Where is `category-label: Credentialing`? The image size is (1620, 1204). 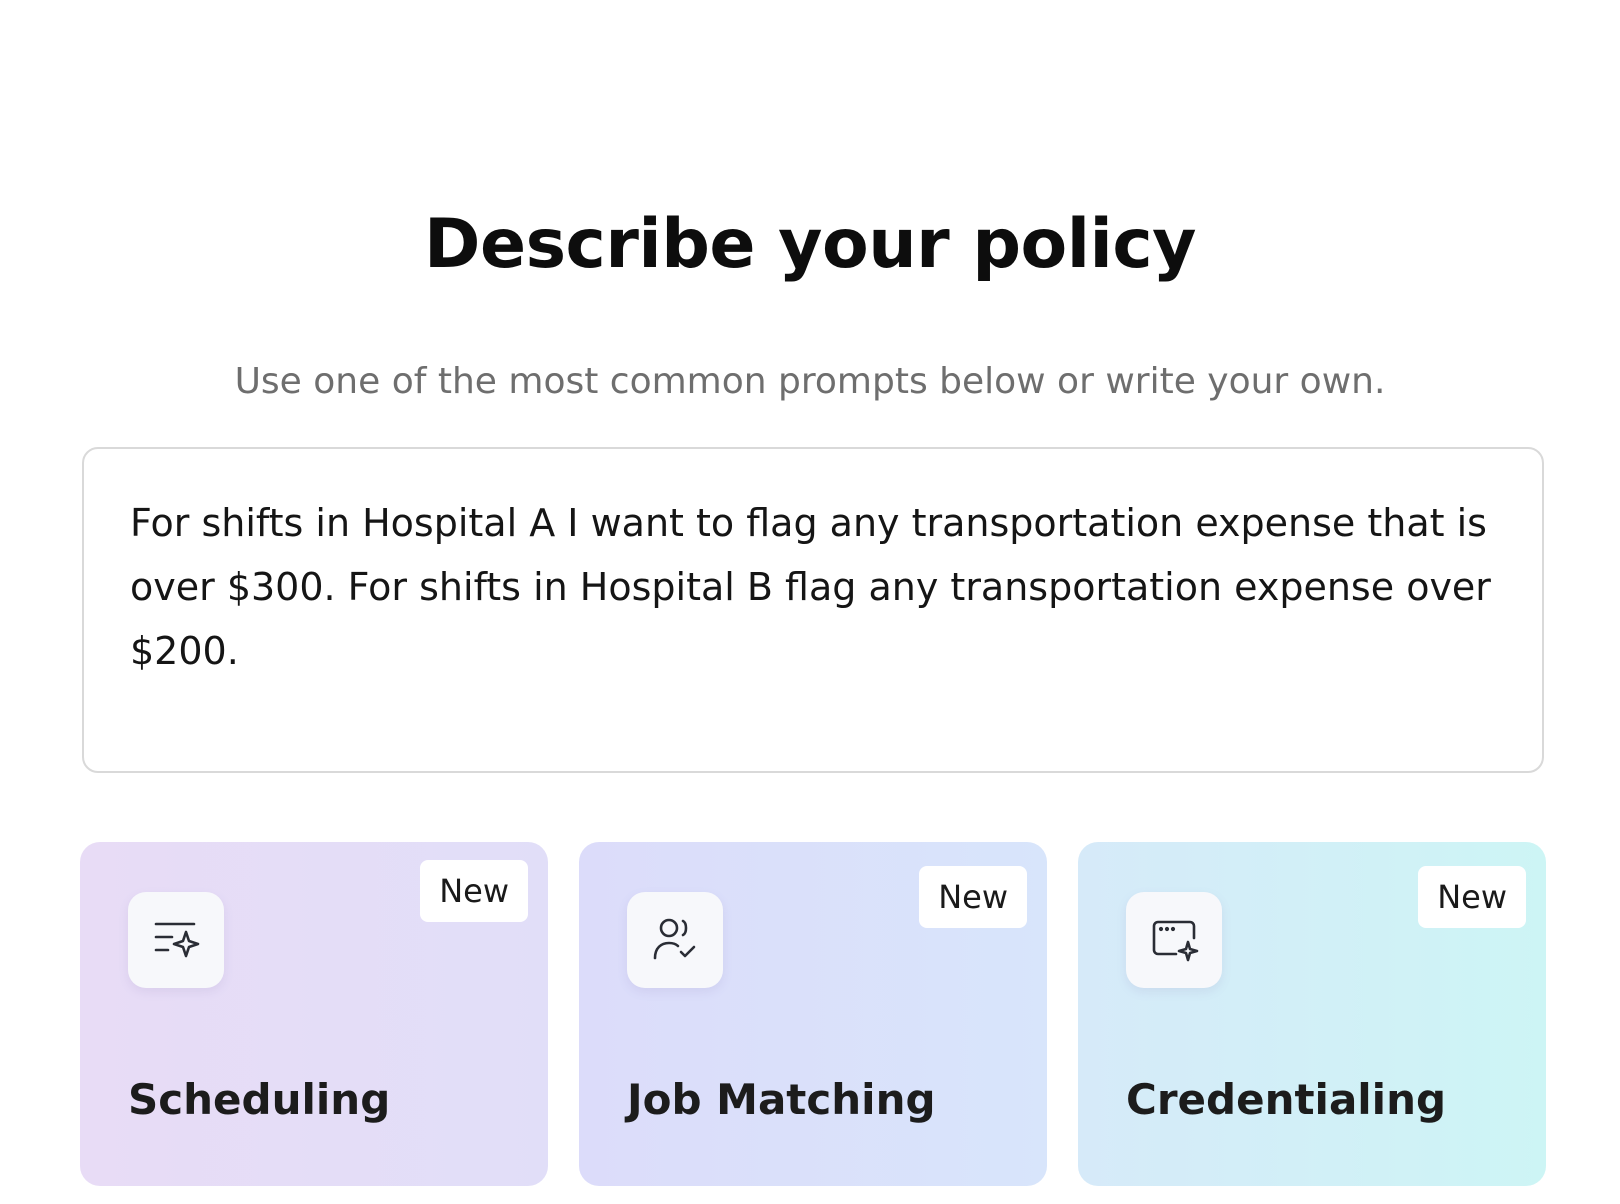
category-label: Credentialing is located at coordinates (1286, 1099).